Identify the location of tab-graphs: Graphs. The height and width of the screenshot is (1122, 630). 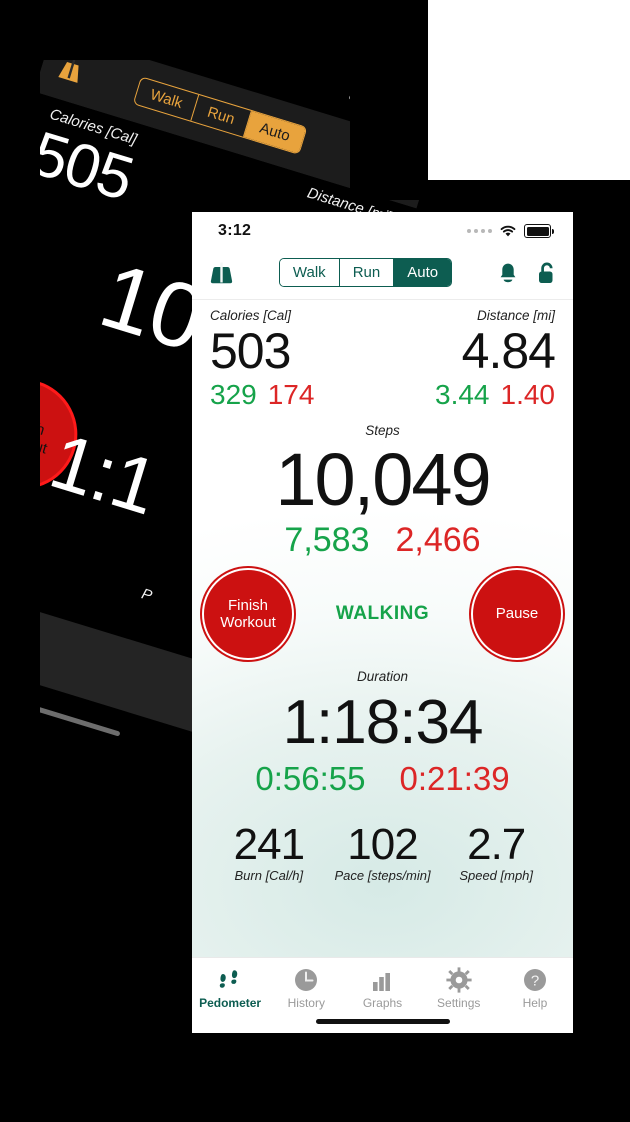
(382, 988).